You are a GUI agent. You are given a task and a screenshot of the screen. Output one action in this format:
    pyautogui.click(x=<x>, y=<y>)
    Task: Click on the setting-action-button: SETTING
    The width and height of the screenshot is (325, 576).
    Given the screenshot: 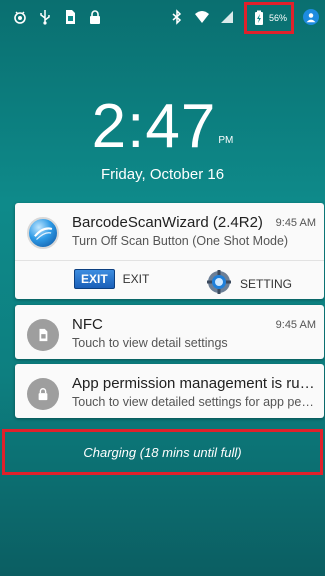 What is the action you would take?
    pyautogui.click(x=249, y=283)
    